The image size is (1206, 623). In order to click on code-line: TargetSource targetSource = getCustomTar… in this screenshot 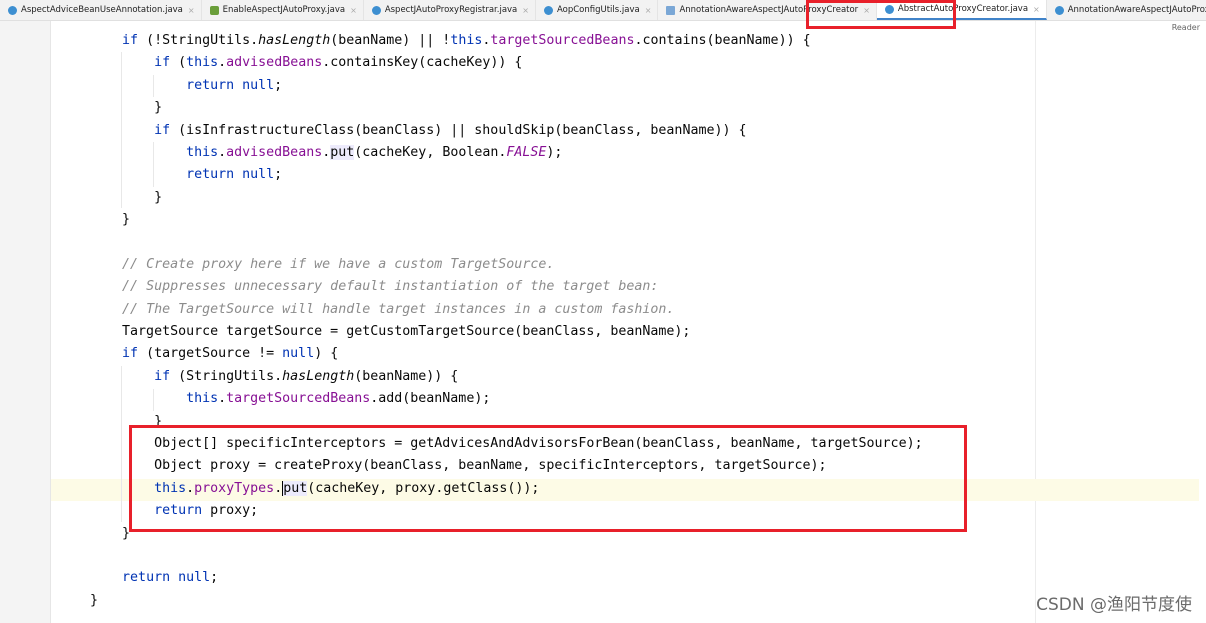, I will do `click(490, 332)`.